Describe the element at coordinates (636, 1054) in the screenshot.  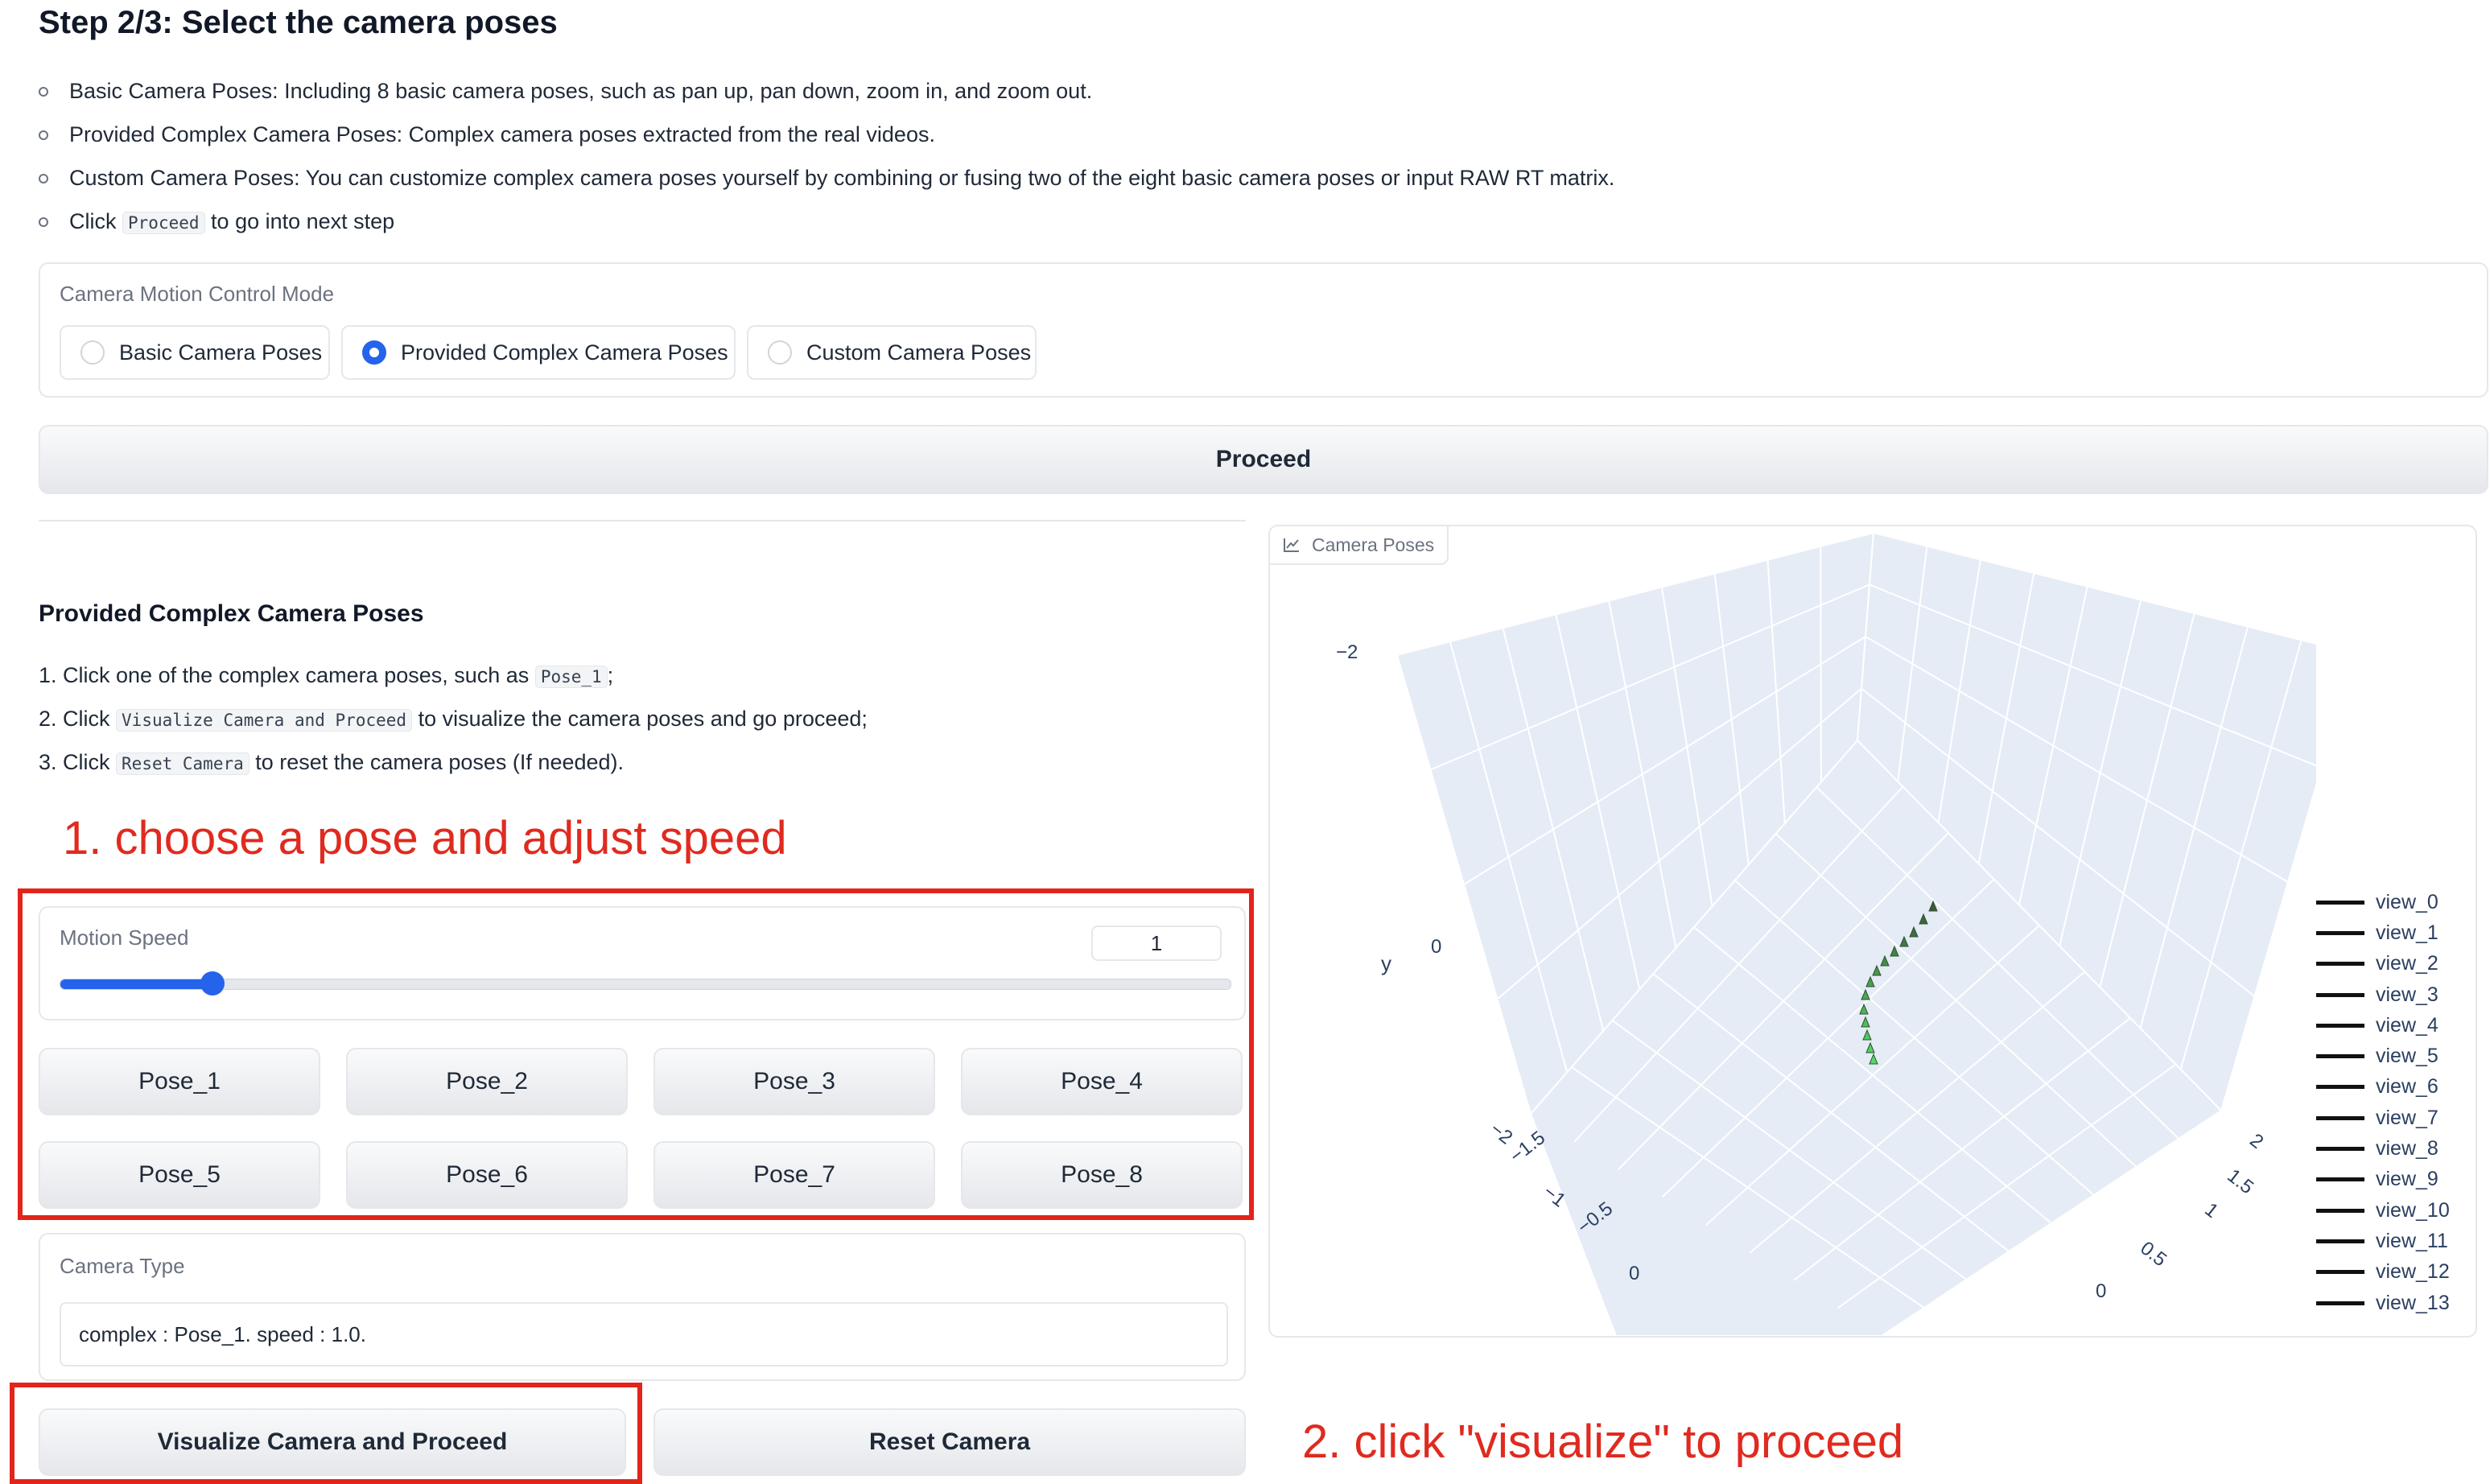
I see `highlight-box-speed-poses` at that location.